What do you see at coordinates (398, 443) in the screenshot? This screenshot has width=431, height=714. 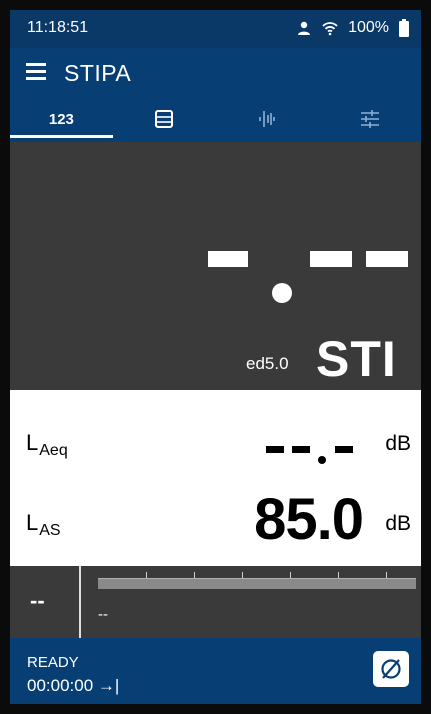 I see `laeq-unit: dB` at bounding box center [398, 443].